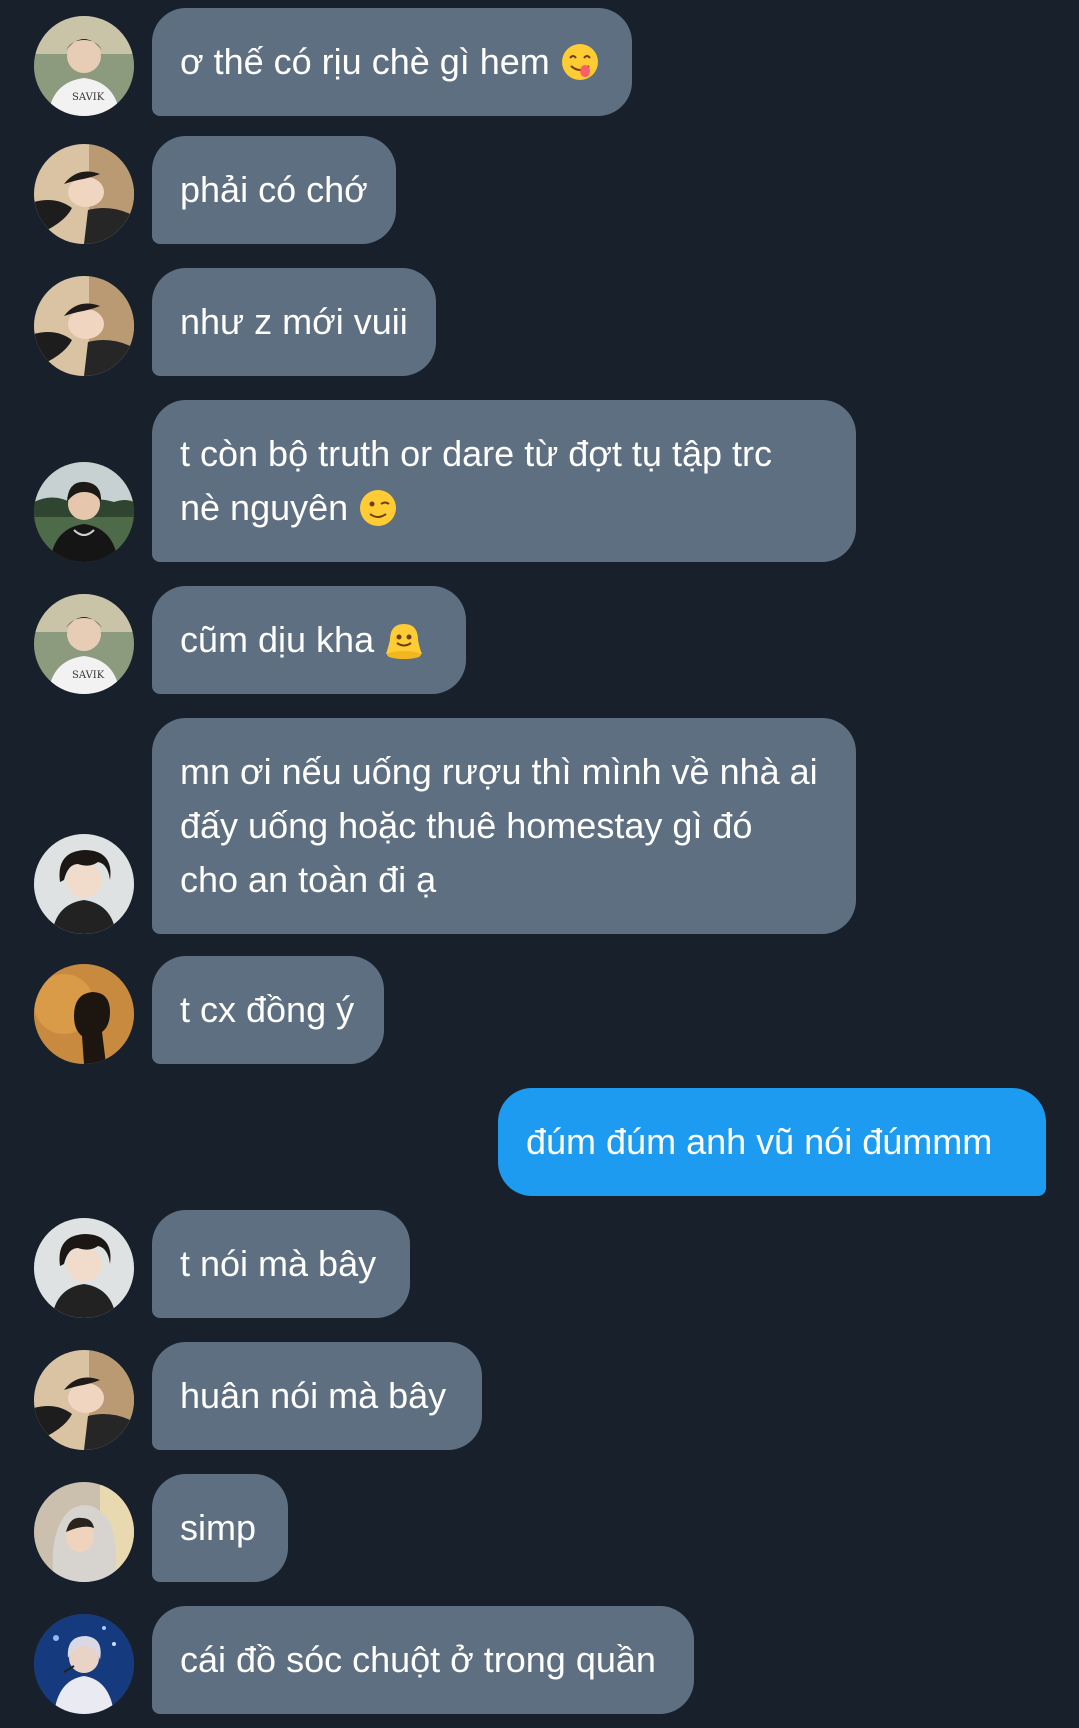 Image resolution: width=1079 pixels, height=1728 pixels. I want to click on avatar-boy-stage-blue, so click(84, 1664).